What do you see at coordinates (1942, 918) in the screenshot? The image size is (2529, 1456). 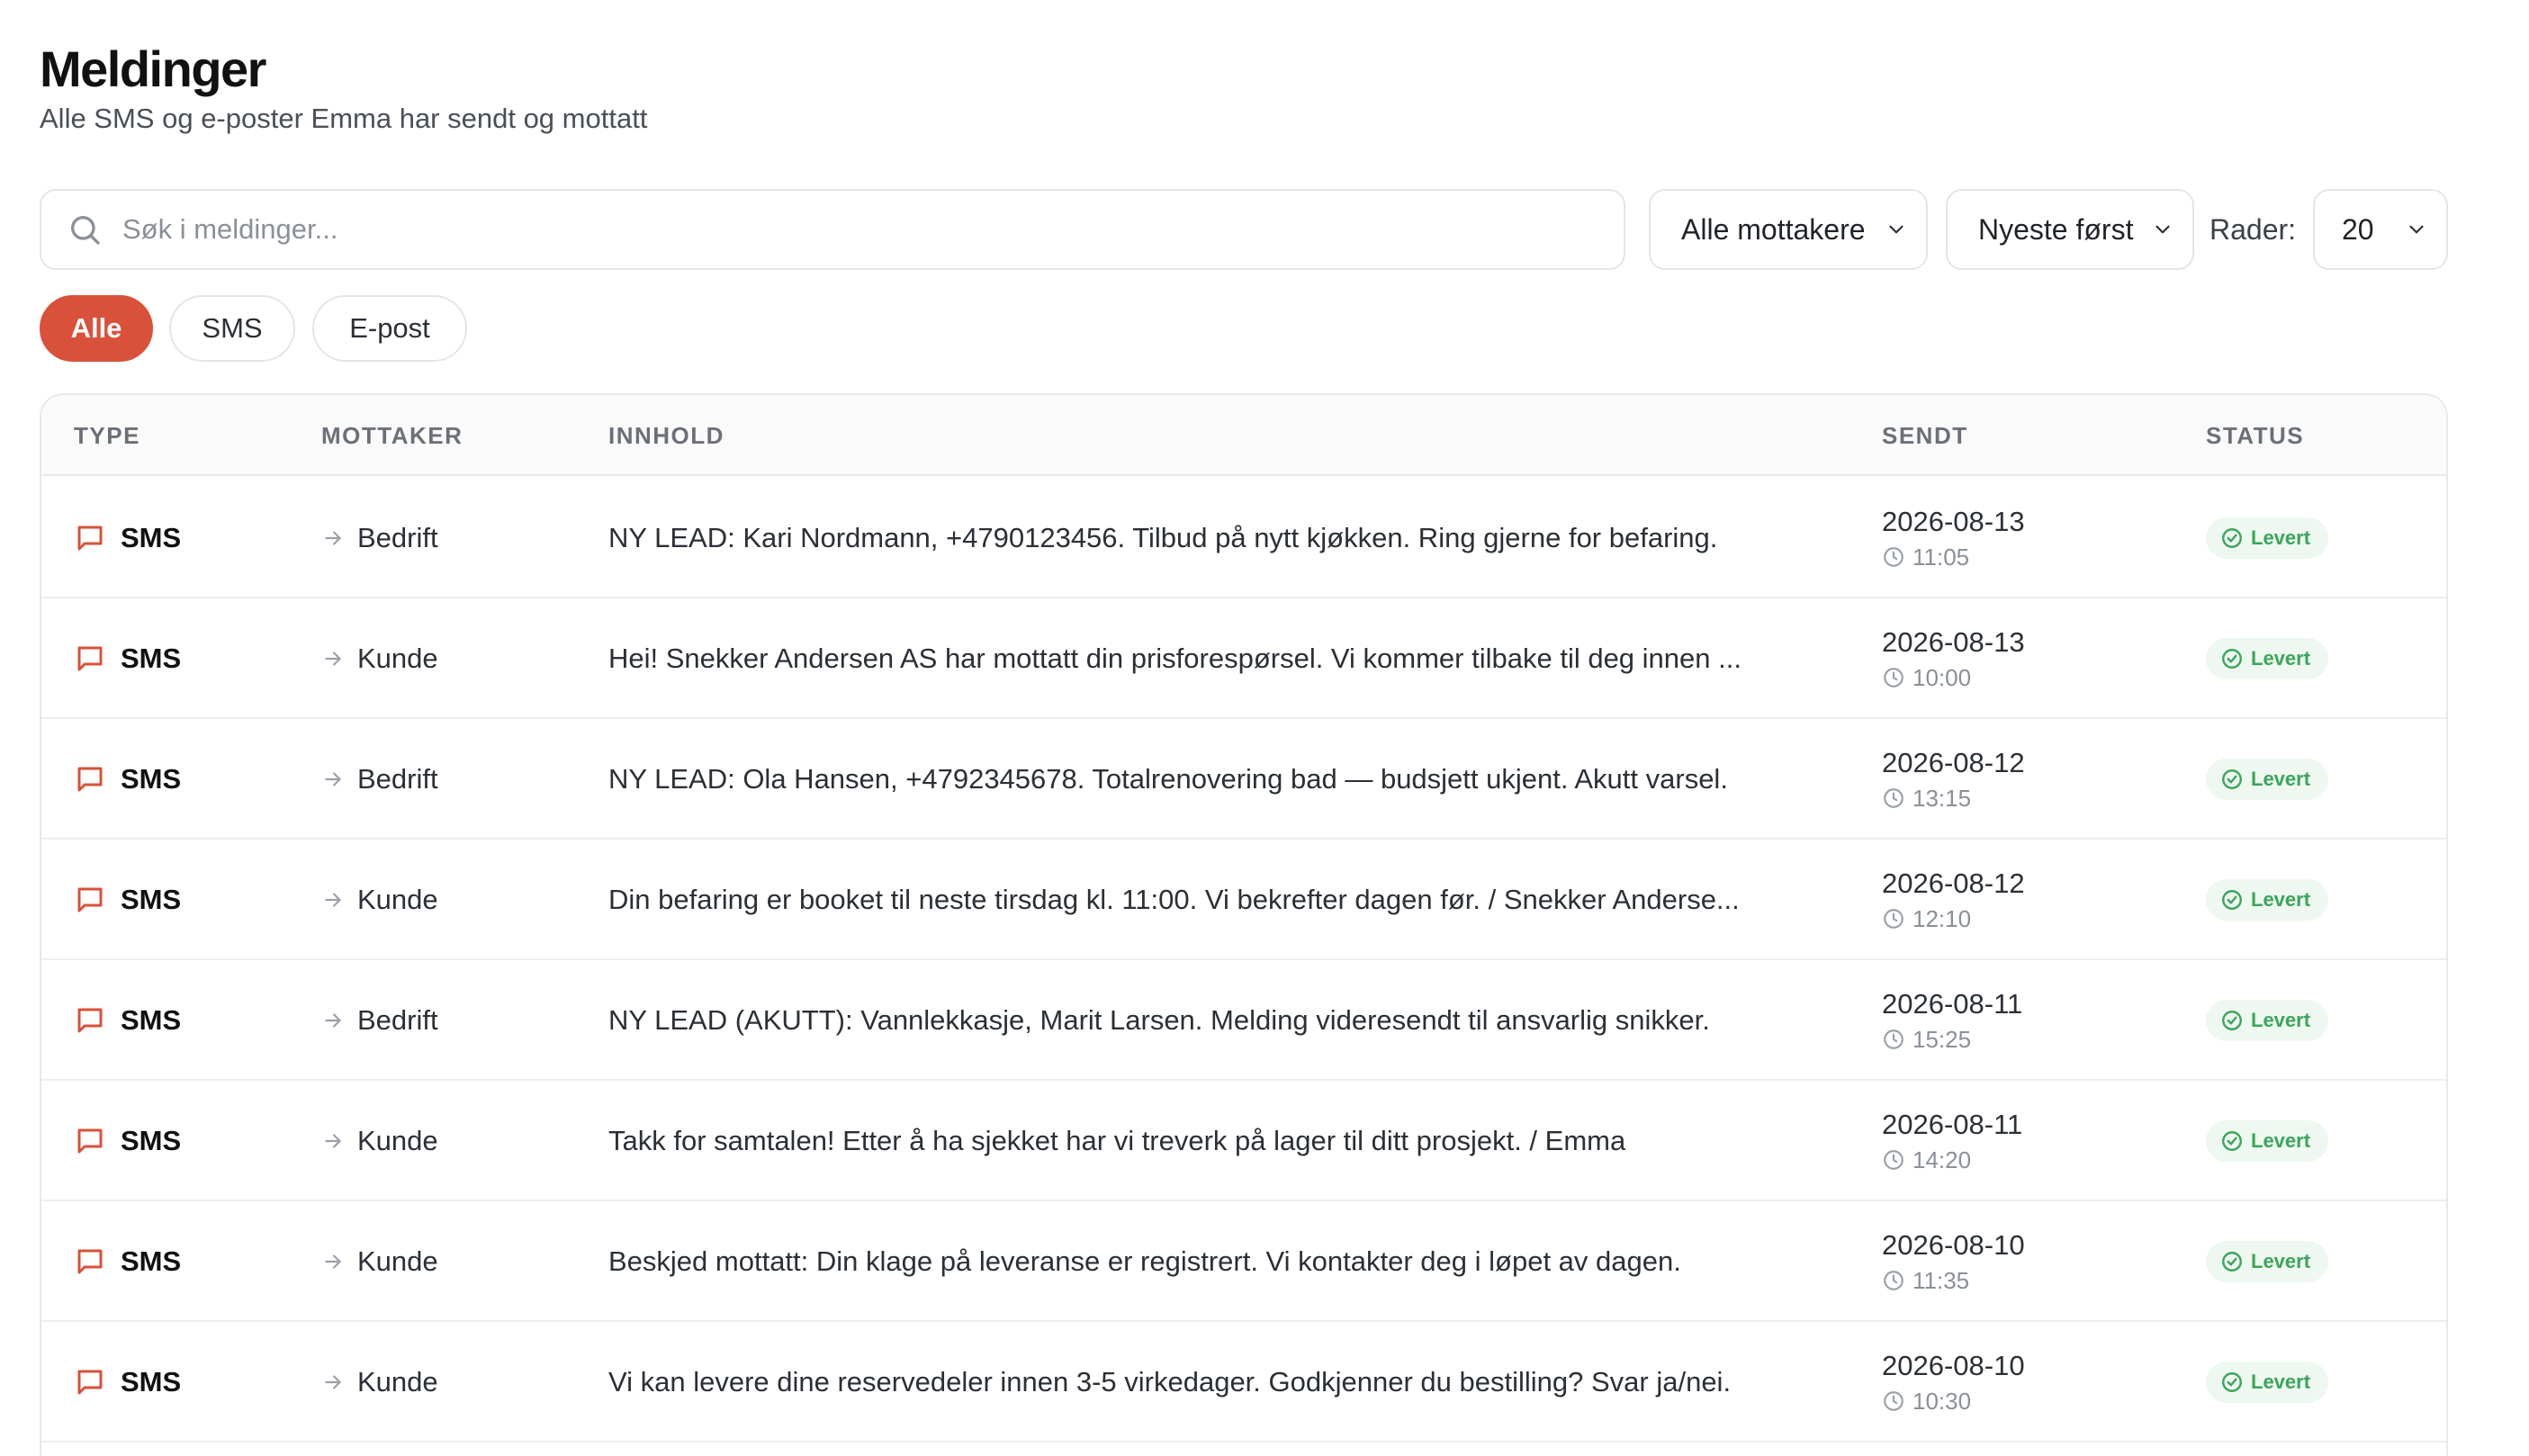 I see `sent-time: 12:10` at bounding box center [1942, 918].